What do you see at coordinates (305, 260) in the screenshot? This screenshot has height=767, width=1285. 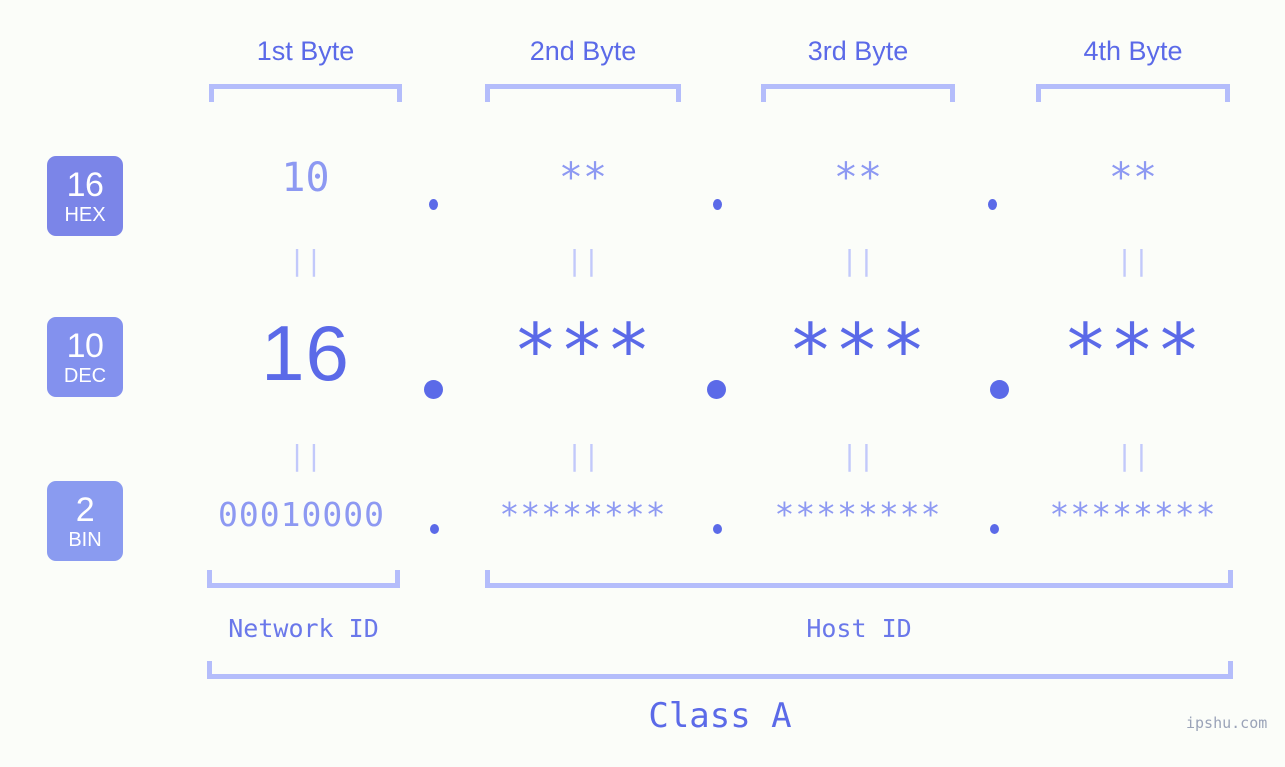 I see `equals-mark-byte-1-hex-dec: ||` at bounding box center [305, 260].